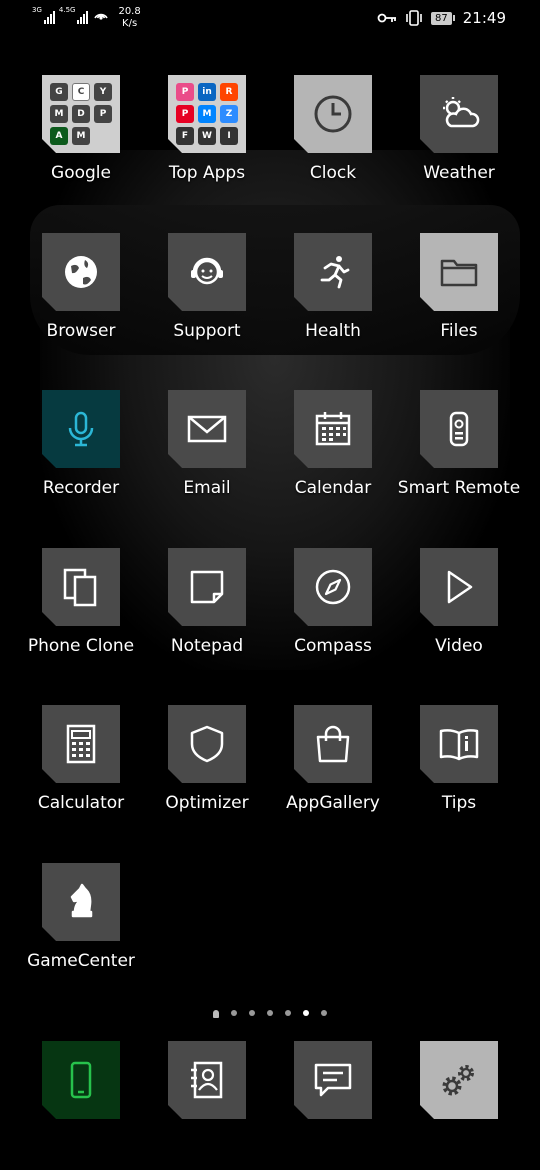 The image size is (540, 1170). Describe the element at coordinates (459, 114) in the screenshot. I see `weather-icon` at that location.